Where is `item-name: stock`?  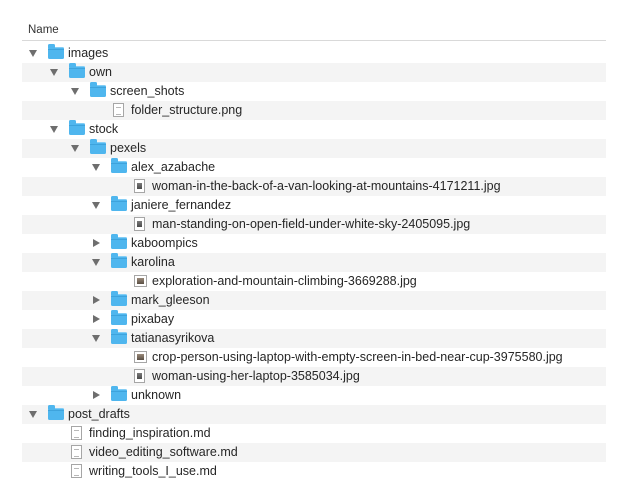 item-name: stock is located at coordinates (104, 129).